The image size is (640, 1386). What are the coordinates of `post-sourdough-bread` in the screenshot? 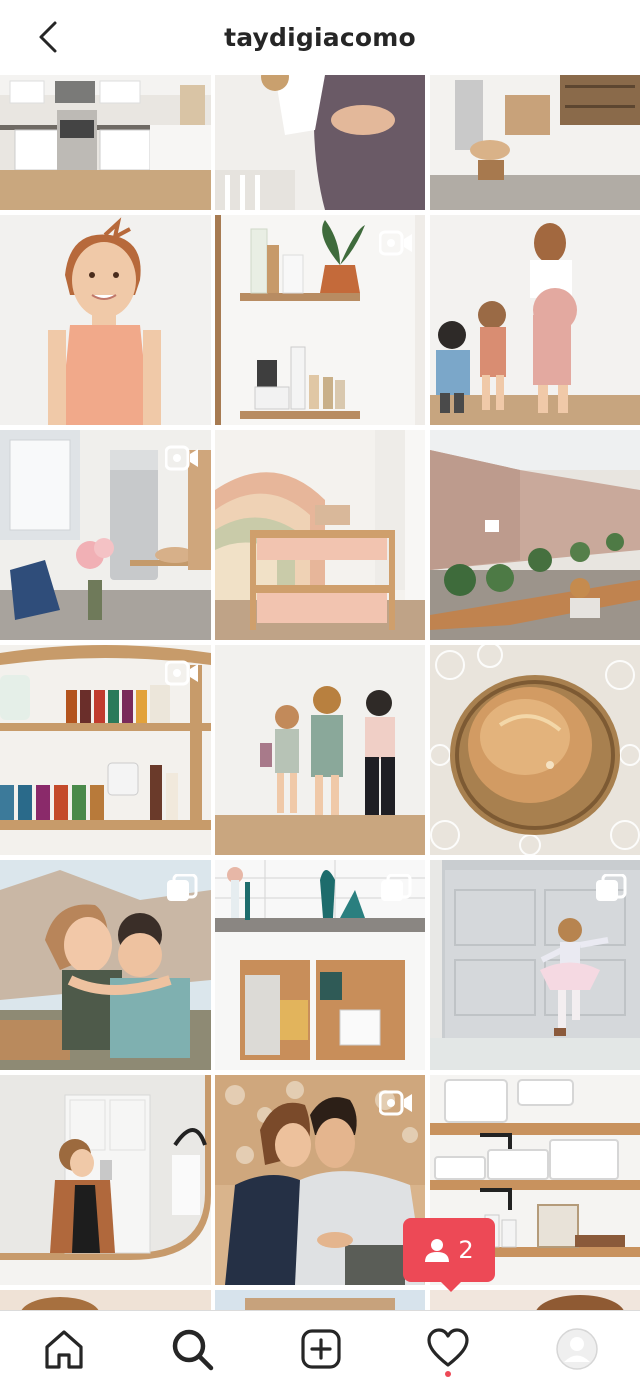 It's located at (535, 750).